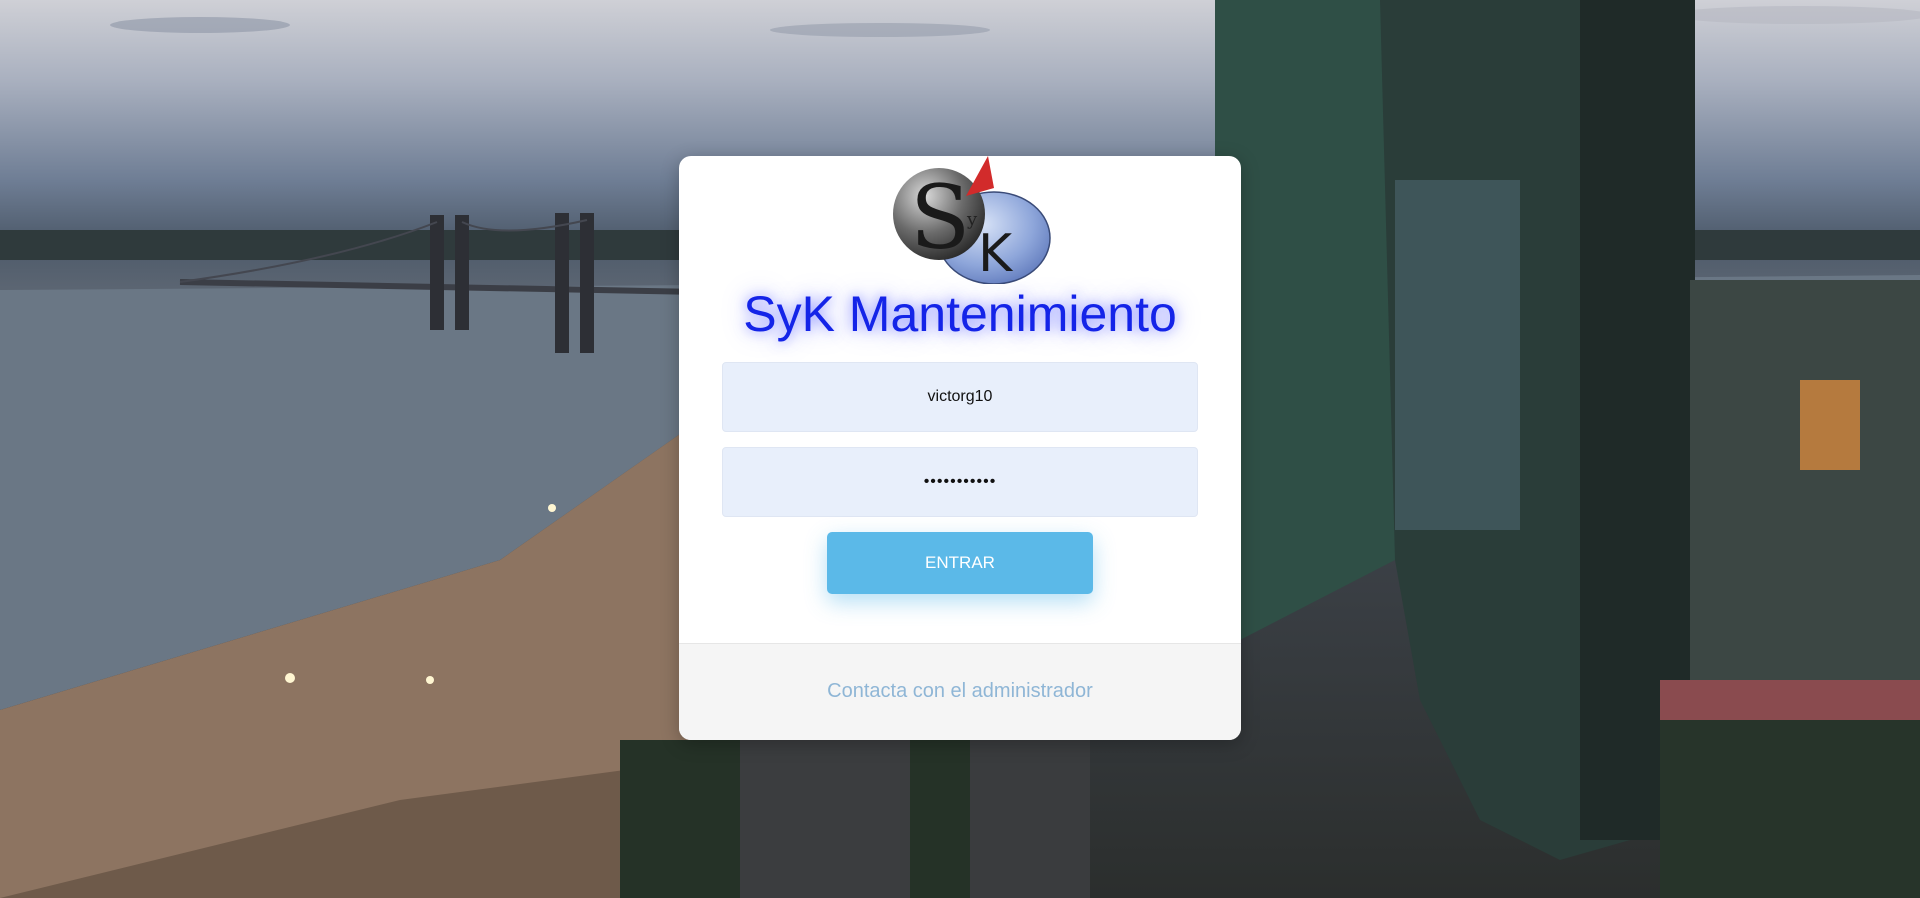 This screenshot has width=1920, height=898. I want to click on logo-letter-s: S, so click(940, 217).